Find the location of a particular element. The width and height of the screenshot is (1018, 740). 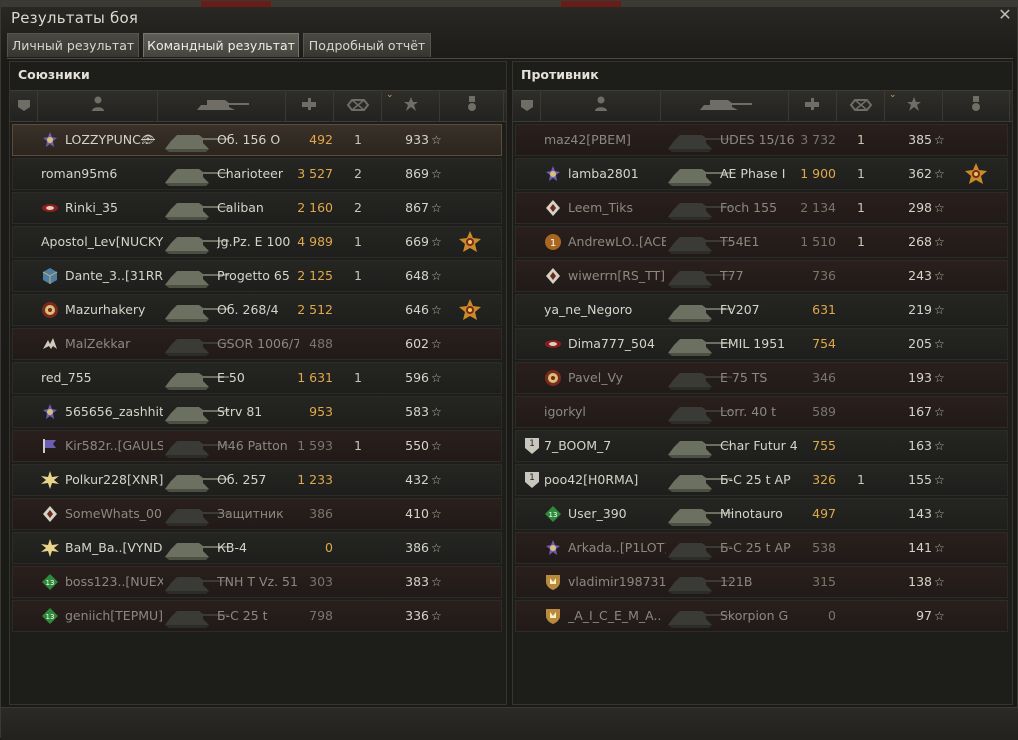

window-title: Результаты боя is located at coordinates (75, 18).